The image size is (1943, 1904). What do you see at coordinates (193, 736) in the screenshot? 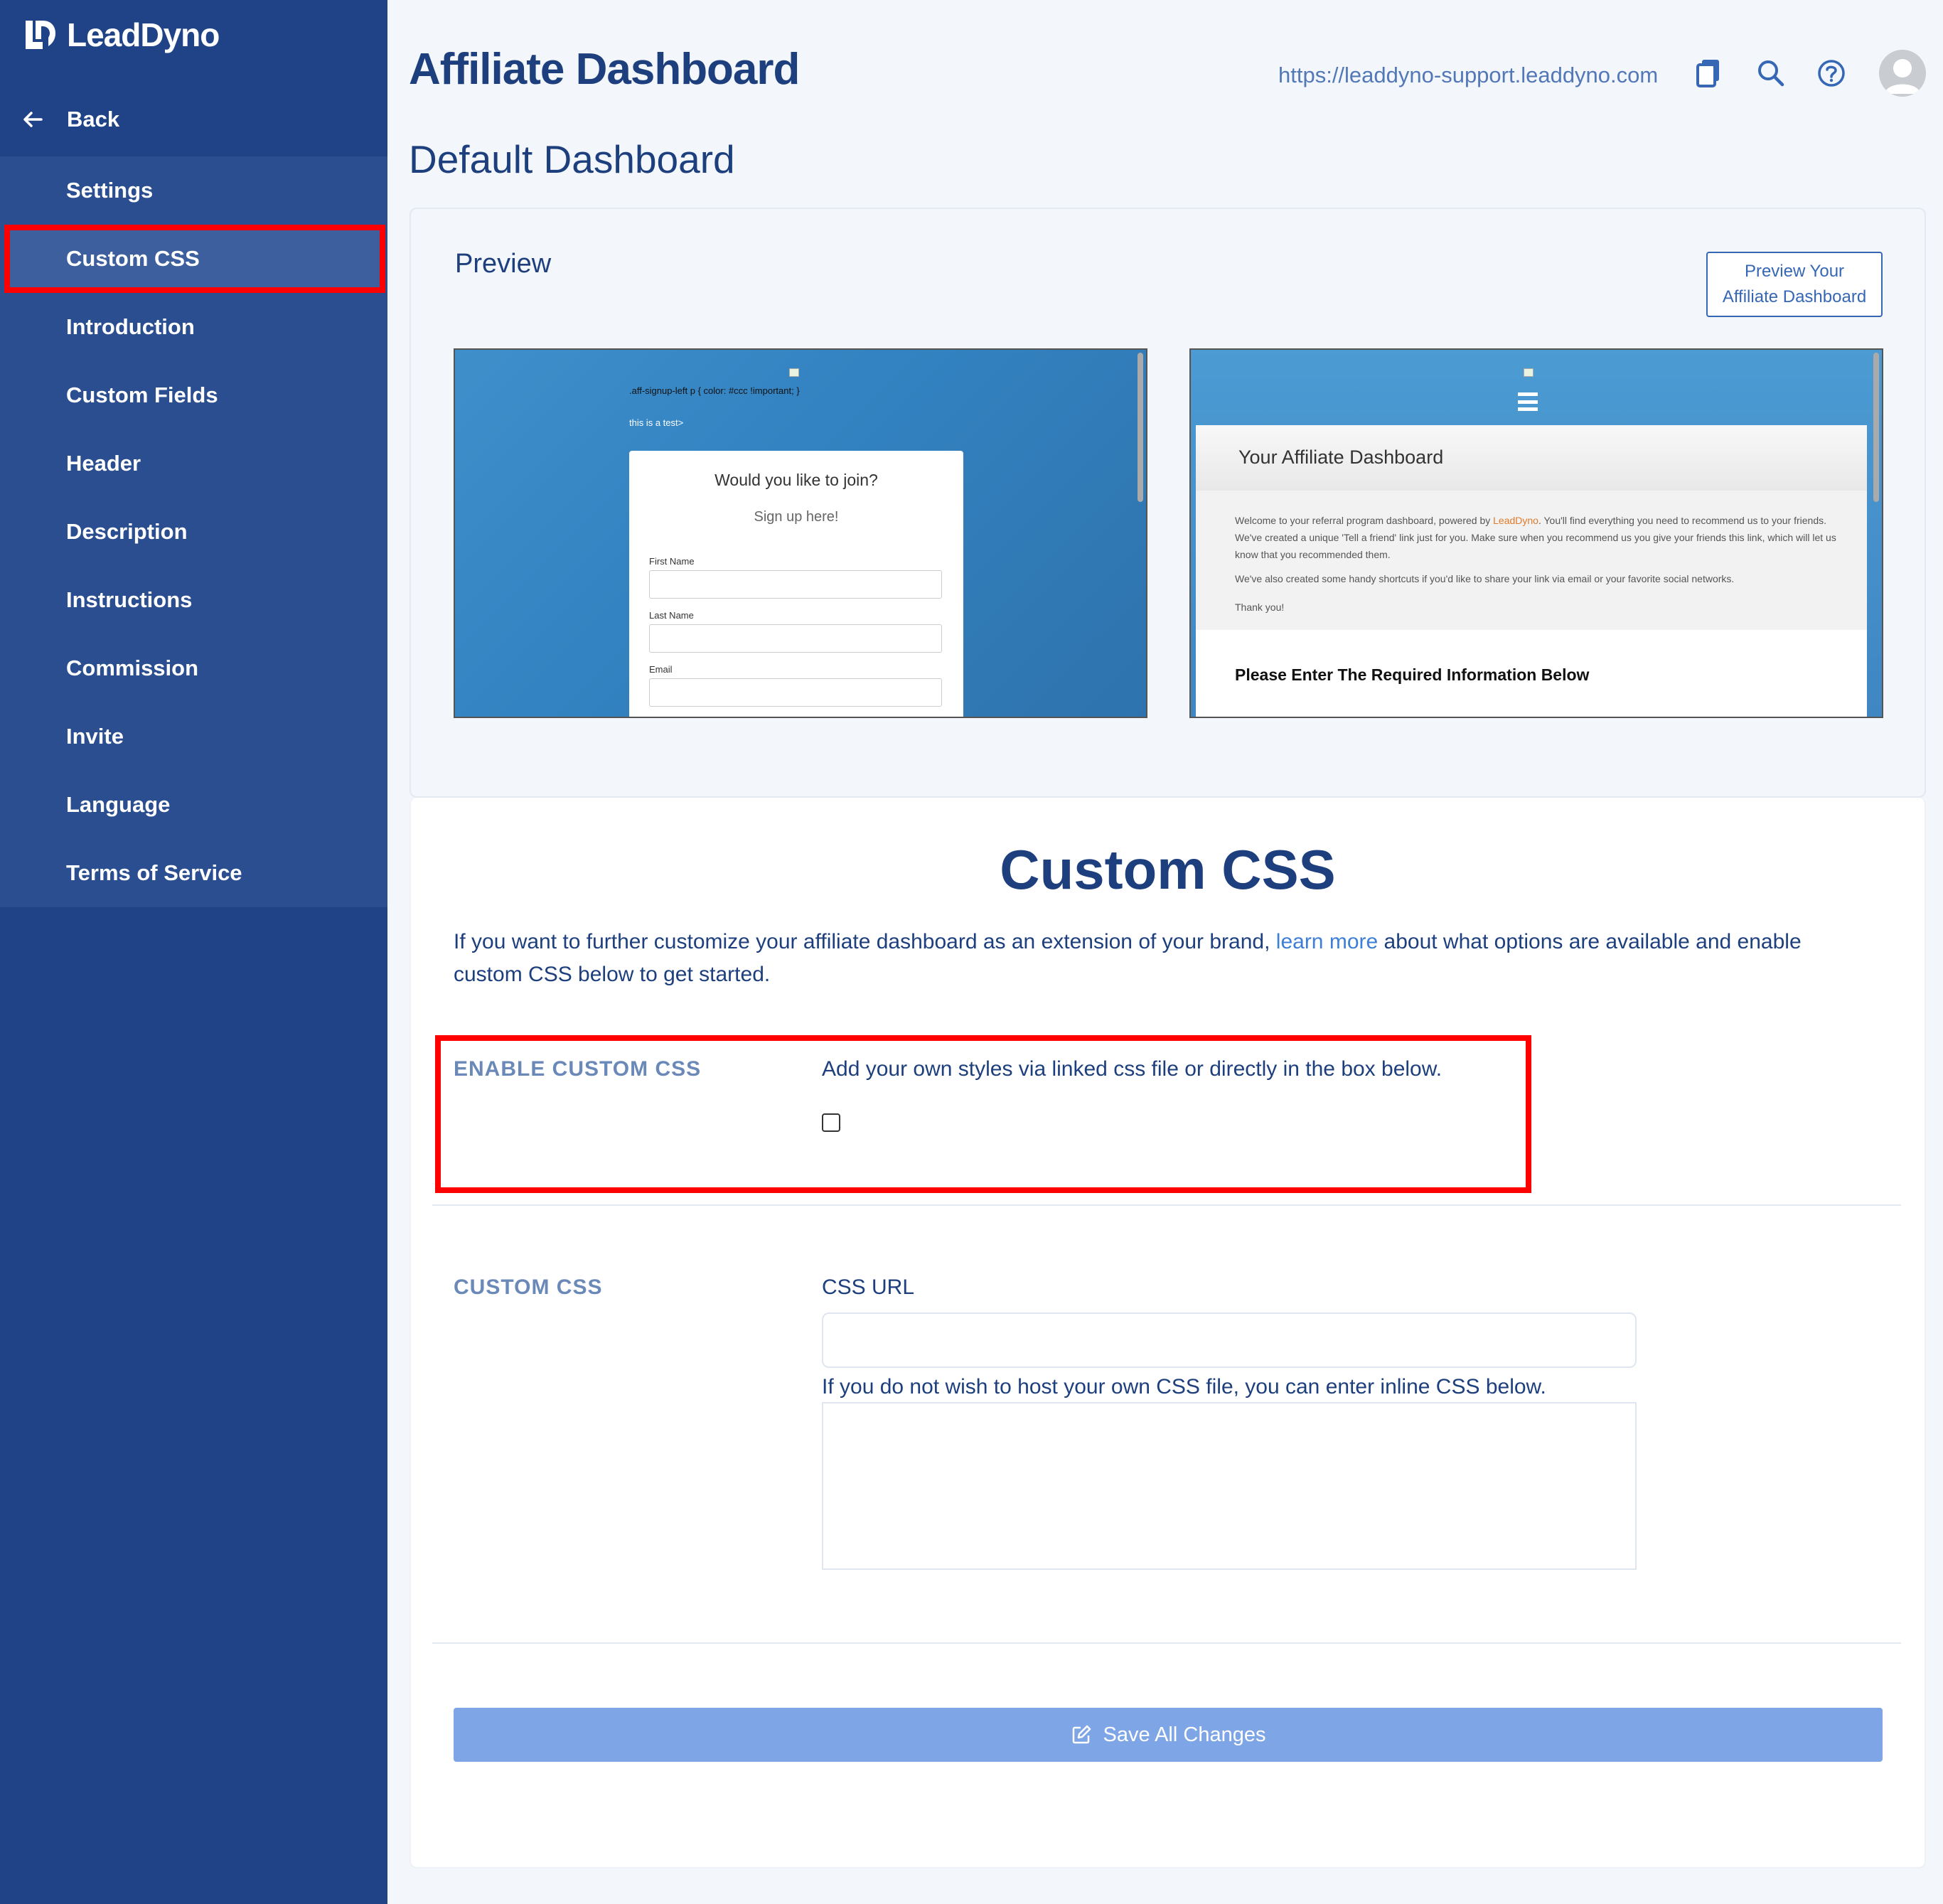
I see `sidebar-item-invite: Invite` at bounding box center [193, 736].